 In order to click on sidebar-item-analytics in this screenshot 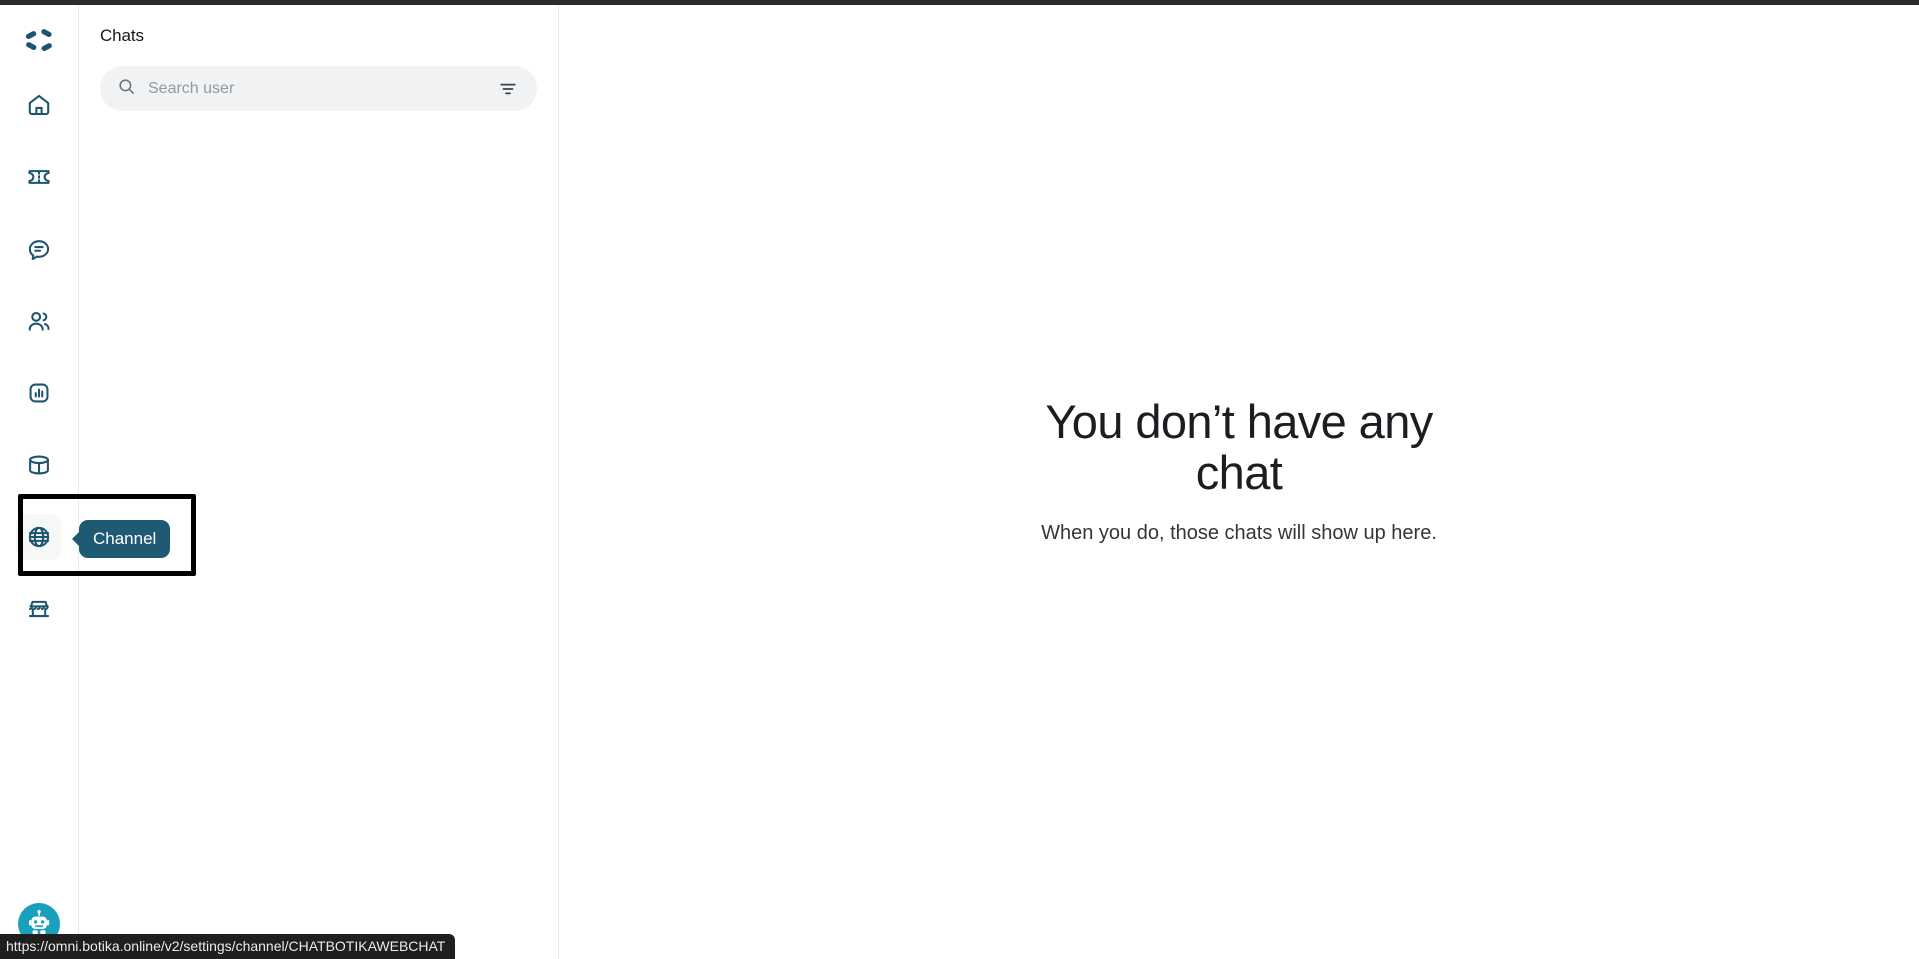, I will do `click(39, 393)`.